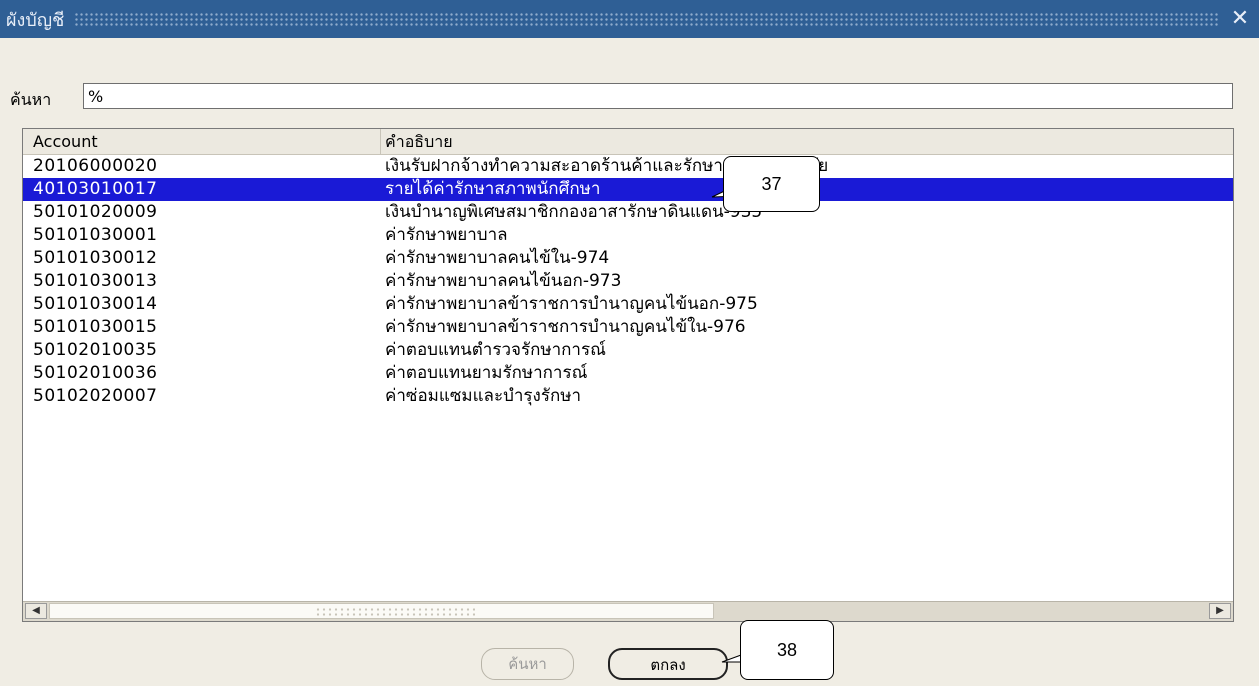 The height and width of the screenshot is (686, 1259). What do you see at coordinates (787, 650) in the screenshot?
I see `callout-step-38: 38` at bounding box center [787, 650].